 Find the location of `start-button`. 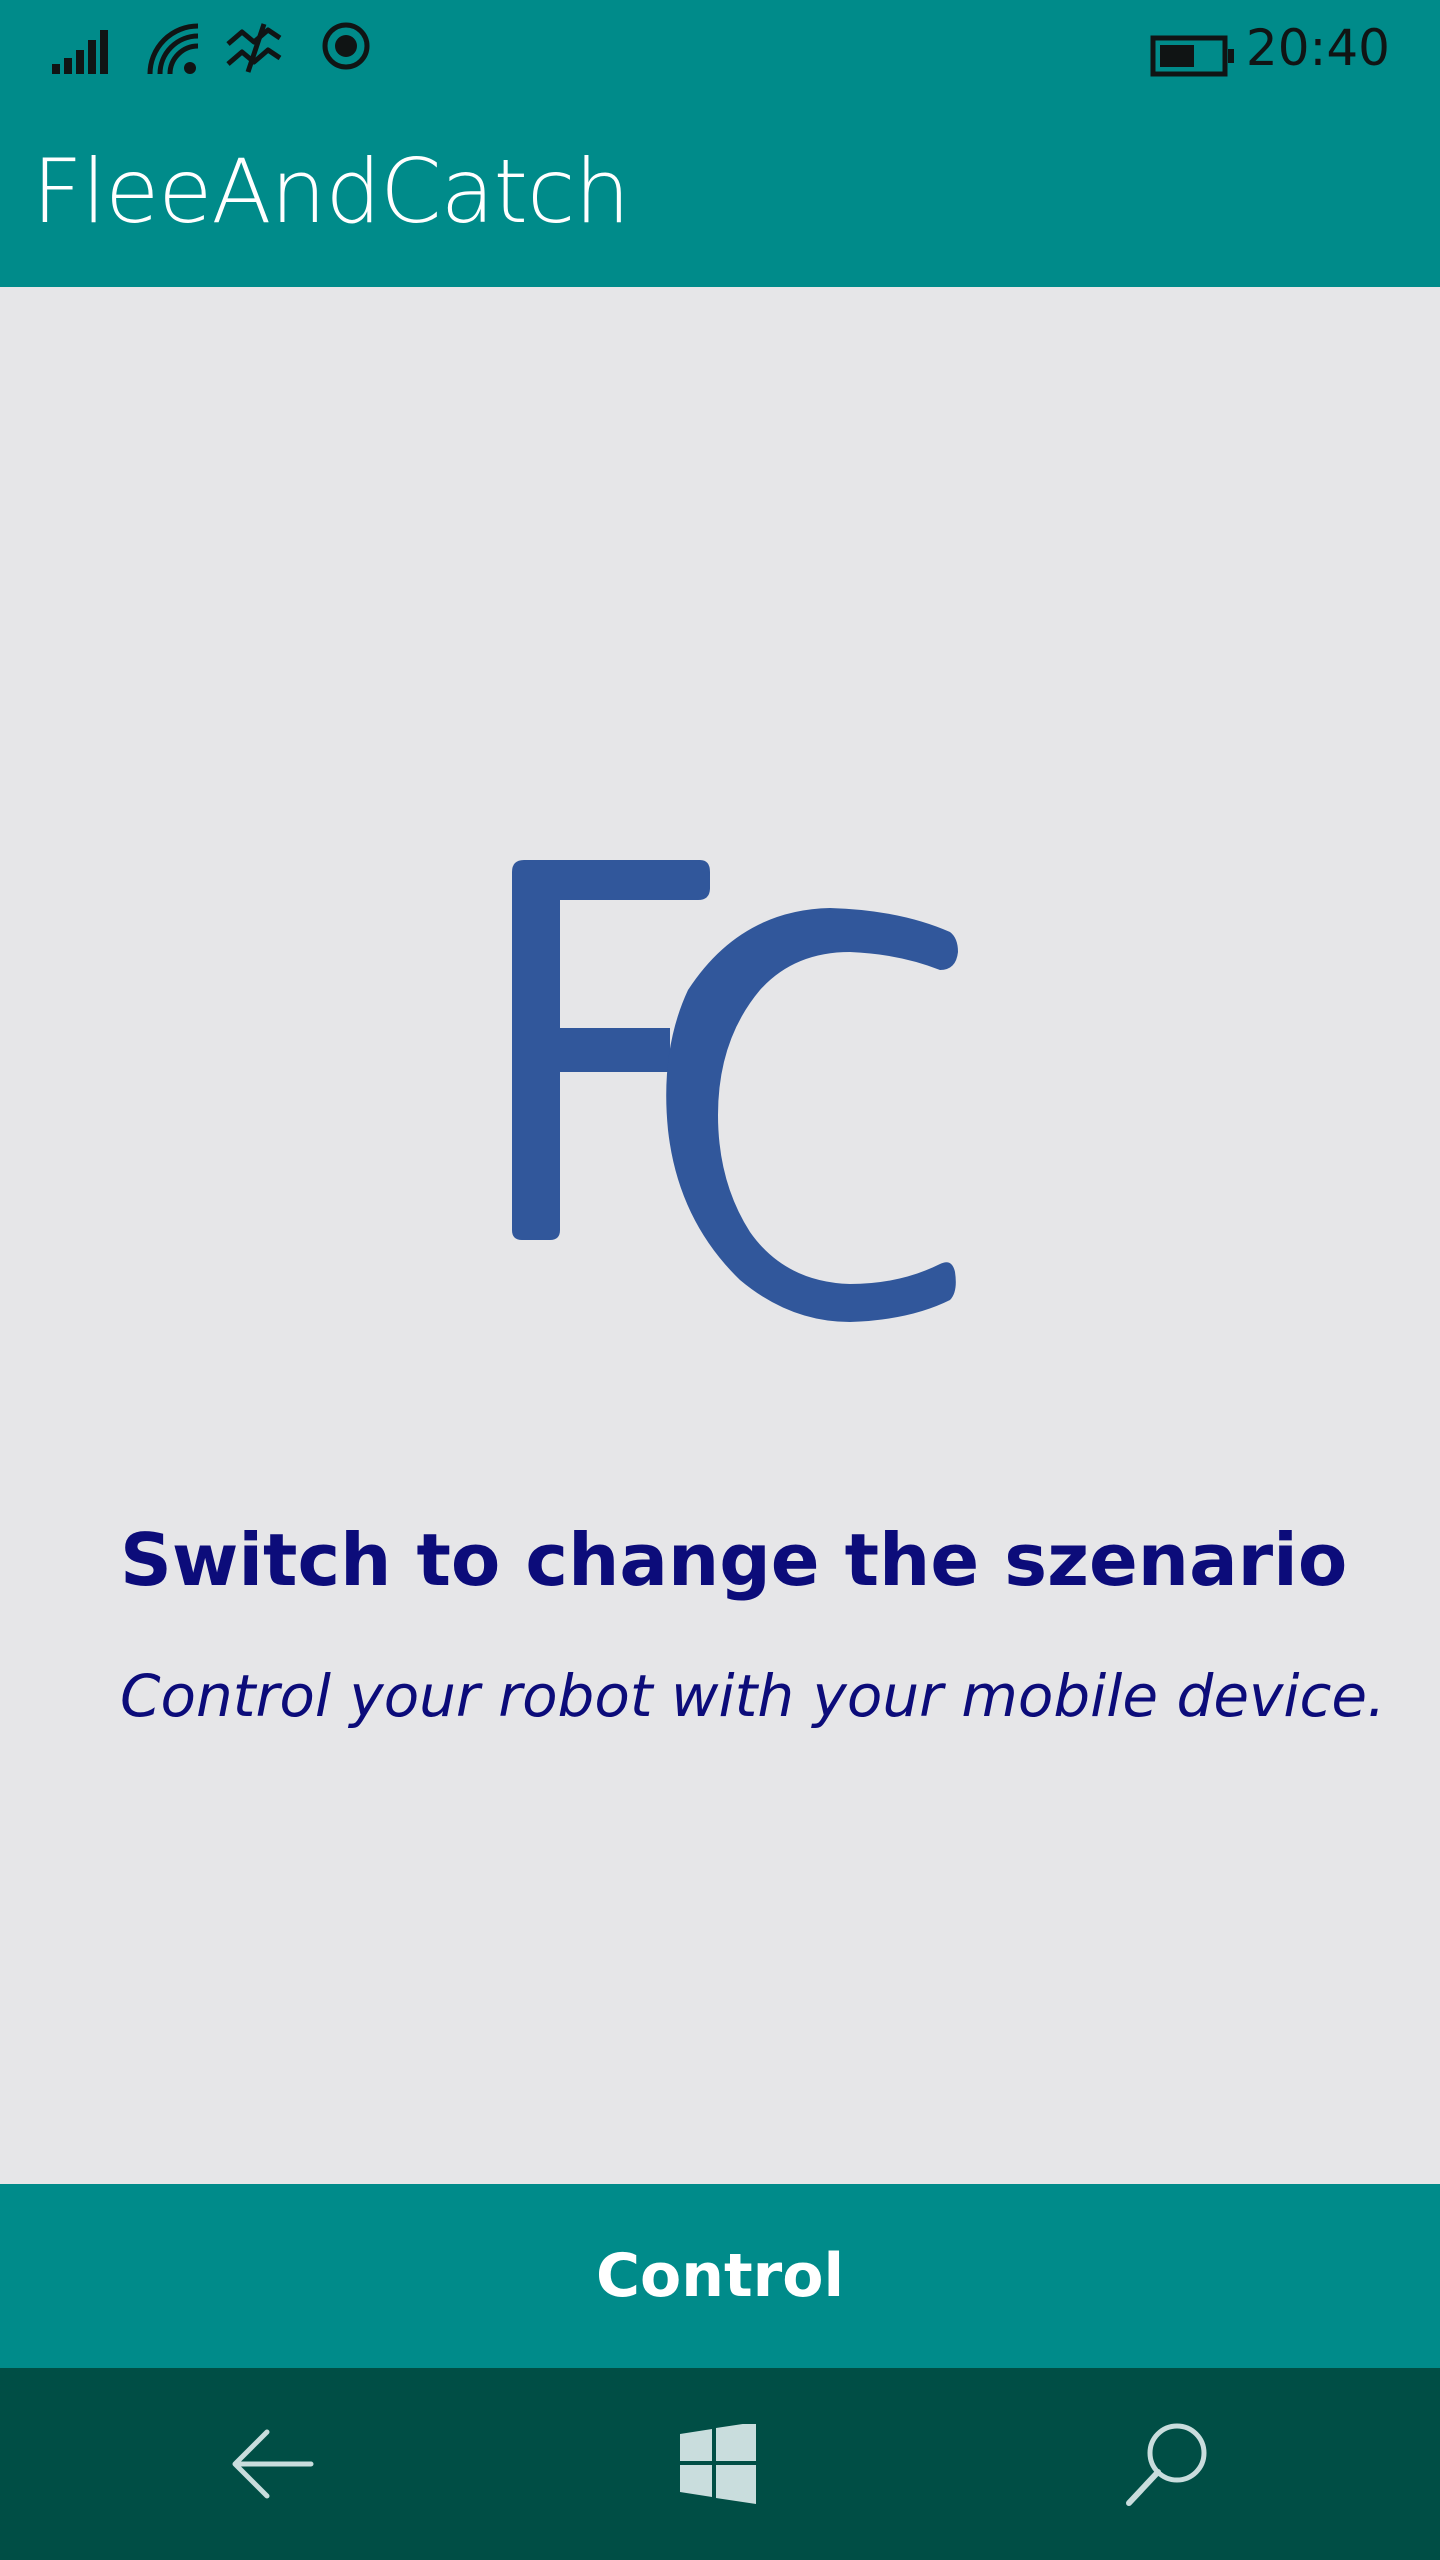

start-button is located at coordinates (718, 2464).